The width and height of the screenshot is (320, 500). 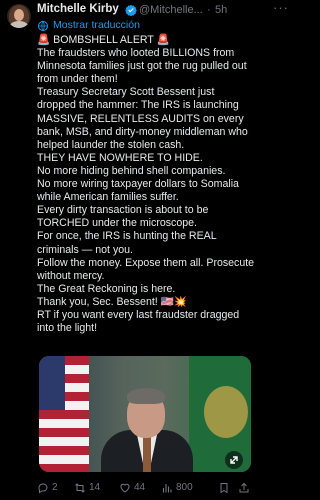 I want to click on like-button: 44, so click(x=137, y=488).